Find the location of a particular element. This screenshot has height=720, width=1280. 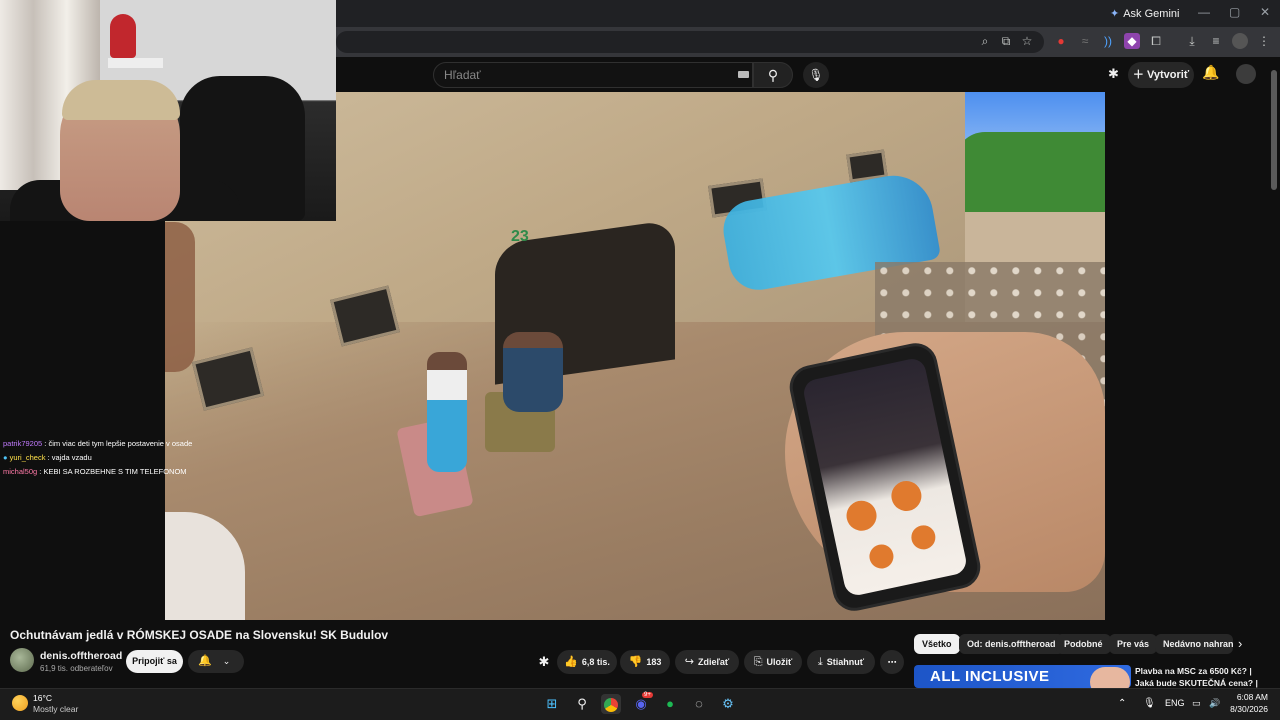

graffiti-number: 23 is located at coordinates (520, 236).